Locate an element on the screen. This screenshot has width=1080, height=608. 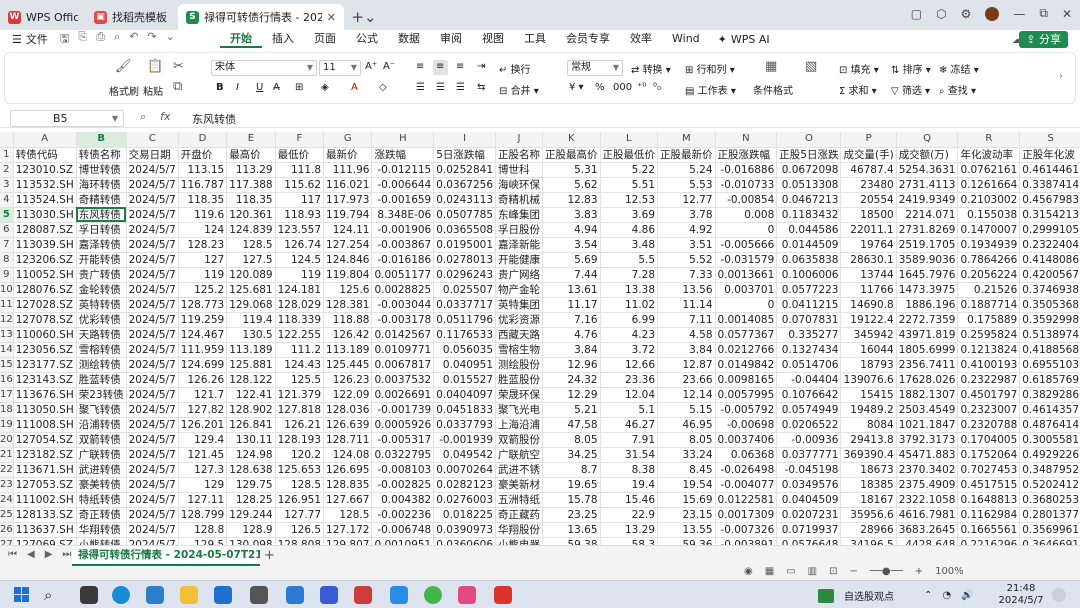
cell: 12.77 is located at coordinates (686, 200).